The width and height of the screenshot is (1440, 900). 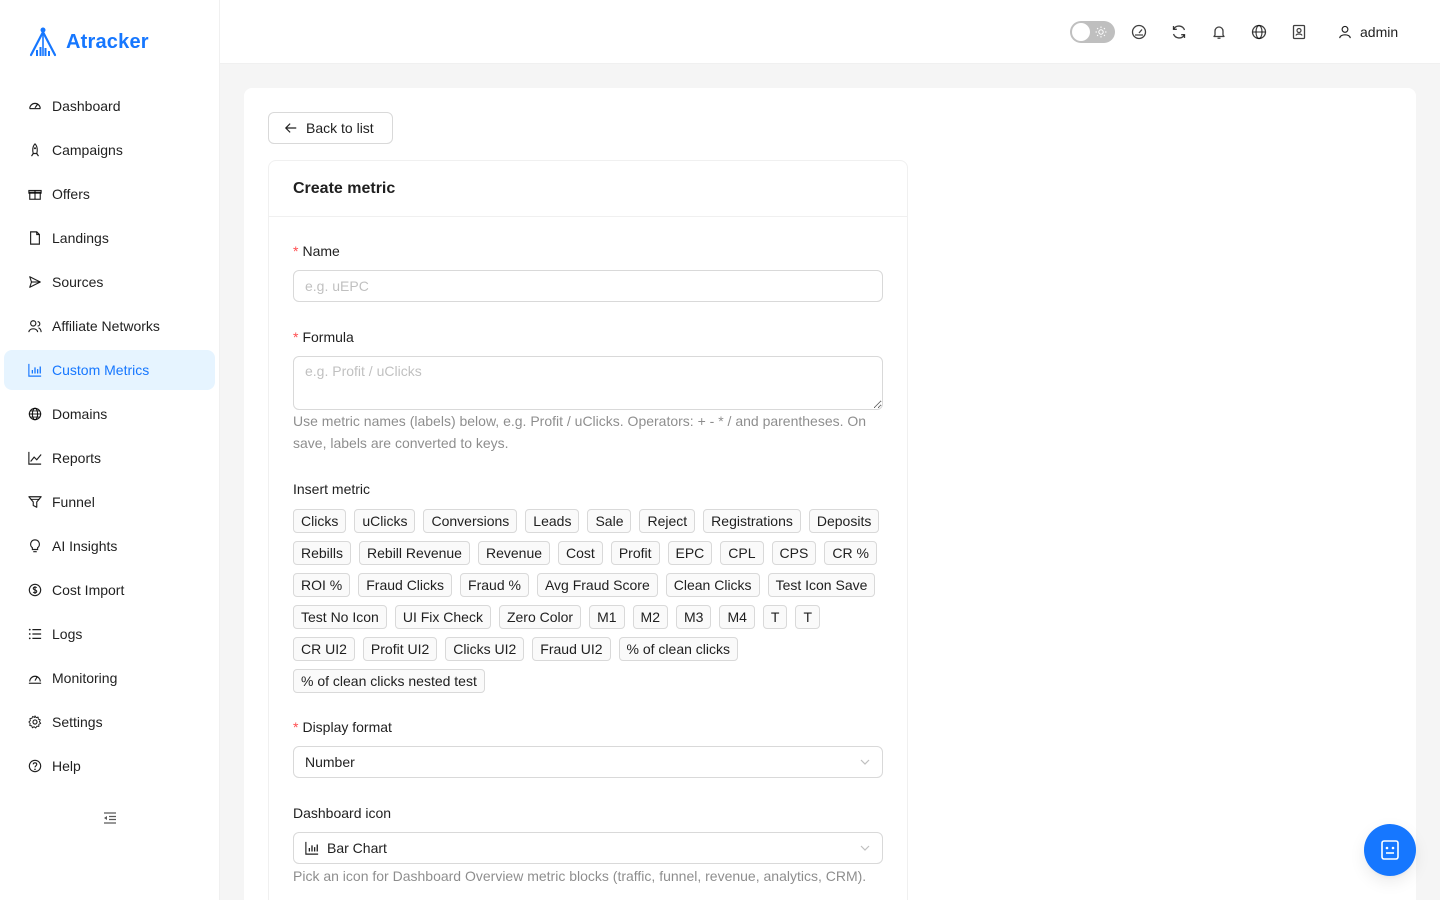 I want to click on insert-metric-tag: M4, so click(x=737, y=617).